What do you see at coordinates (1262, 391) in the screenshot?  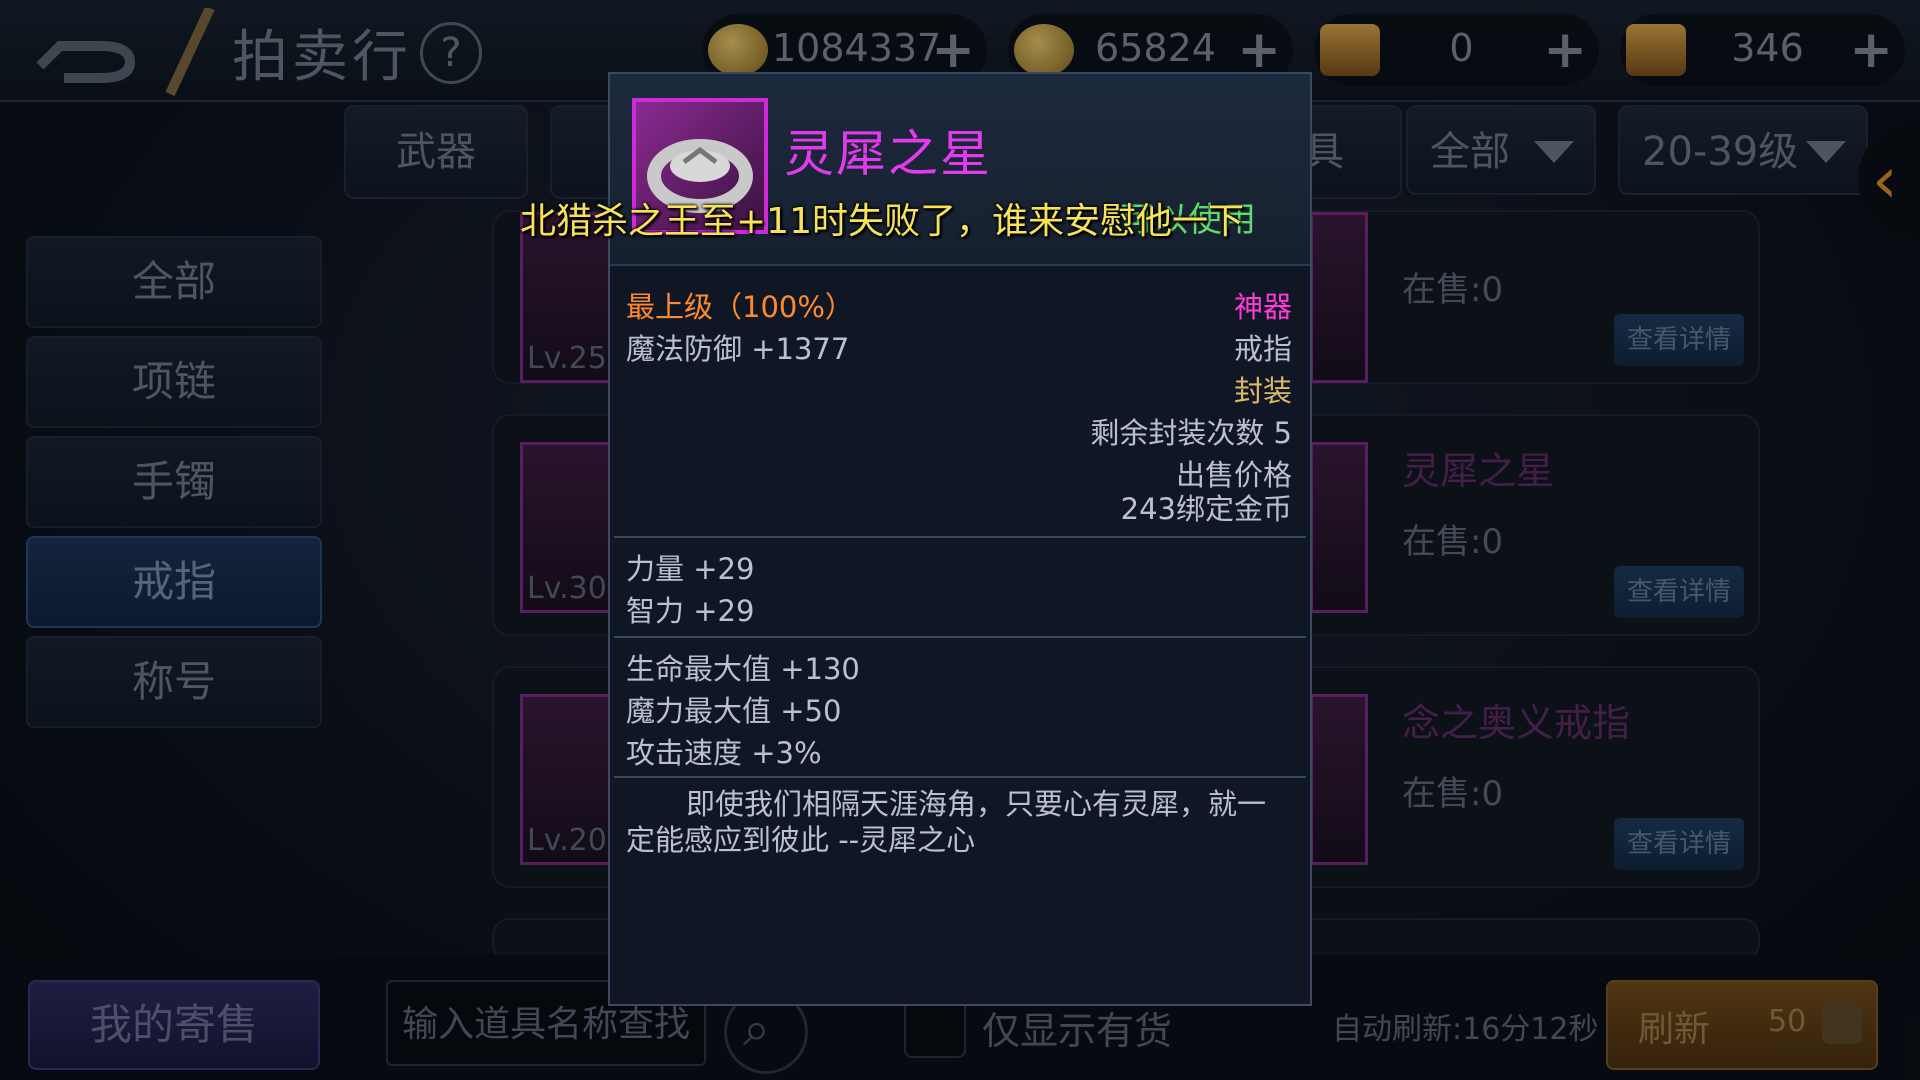 I see `sealed-label: 封装` at bounding box center [1262, 391].